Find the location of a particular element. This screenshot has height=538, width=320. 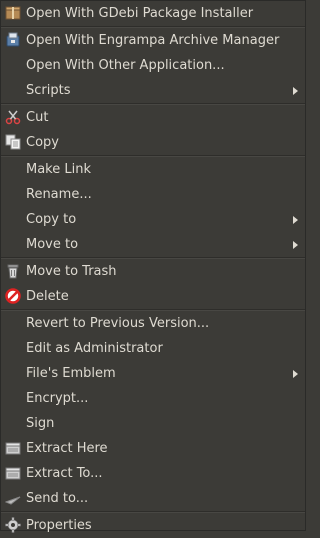

menu-item-label: File's Emblem is located at coordinates (71, 373).